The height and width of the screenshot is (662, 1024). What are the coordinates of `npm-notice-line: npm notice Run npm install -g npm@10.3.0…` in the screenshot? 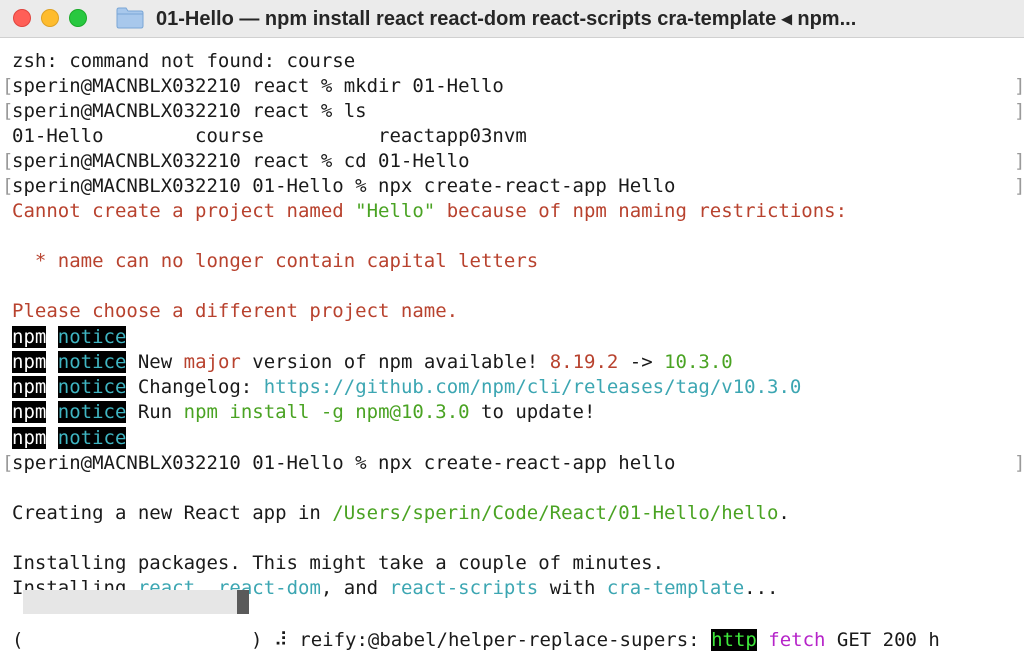 It's located at (303, 412).